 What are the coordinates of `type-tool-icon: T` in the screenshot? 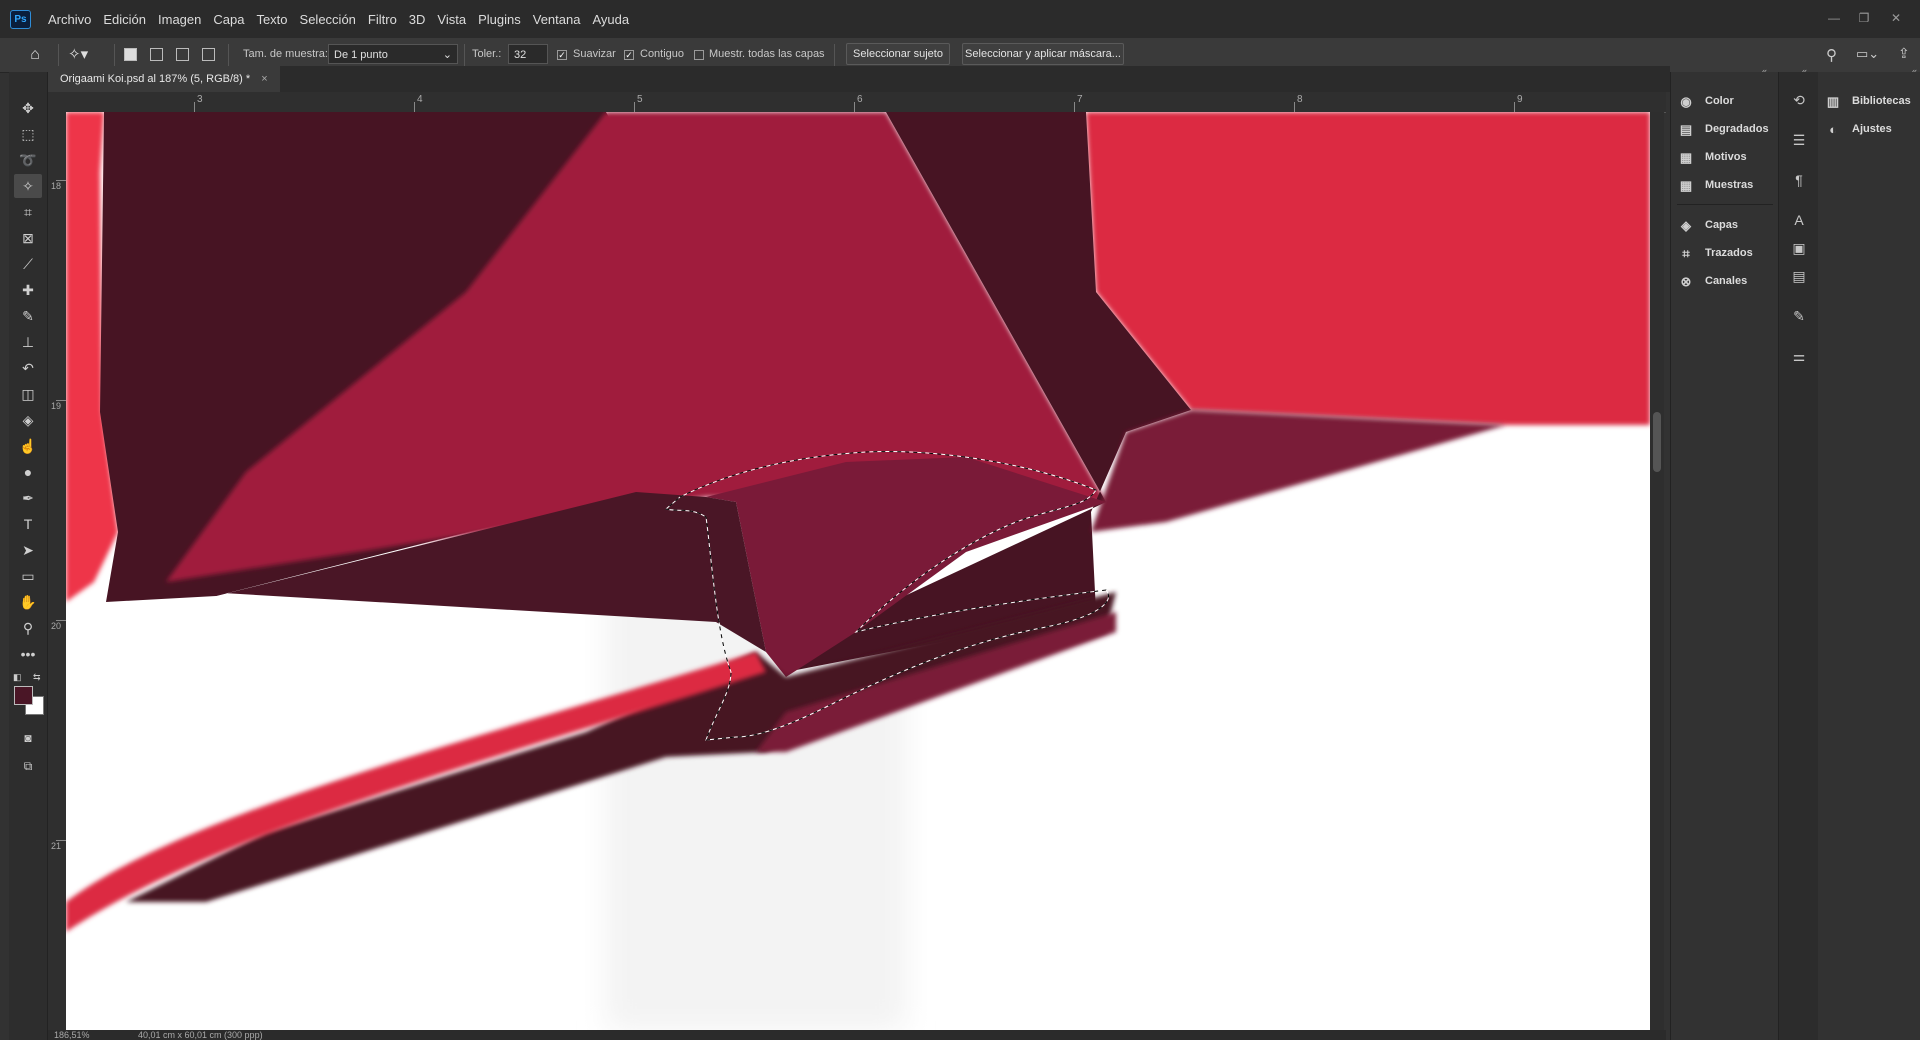 It's located at (28, 524).